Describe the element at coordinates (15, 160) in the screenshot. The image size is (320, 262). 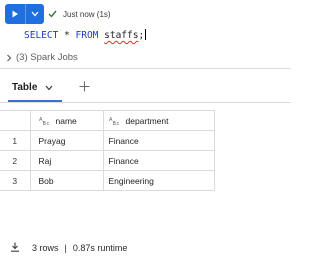
I see `row-number: 2` at that location.